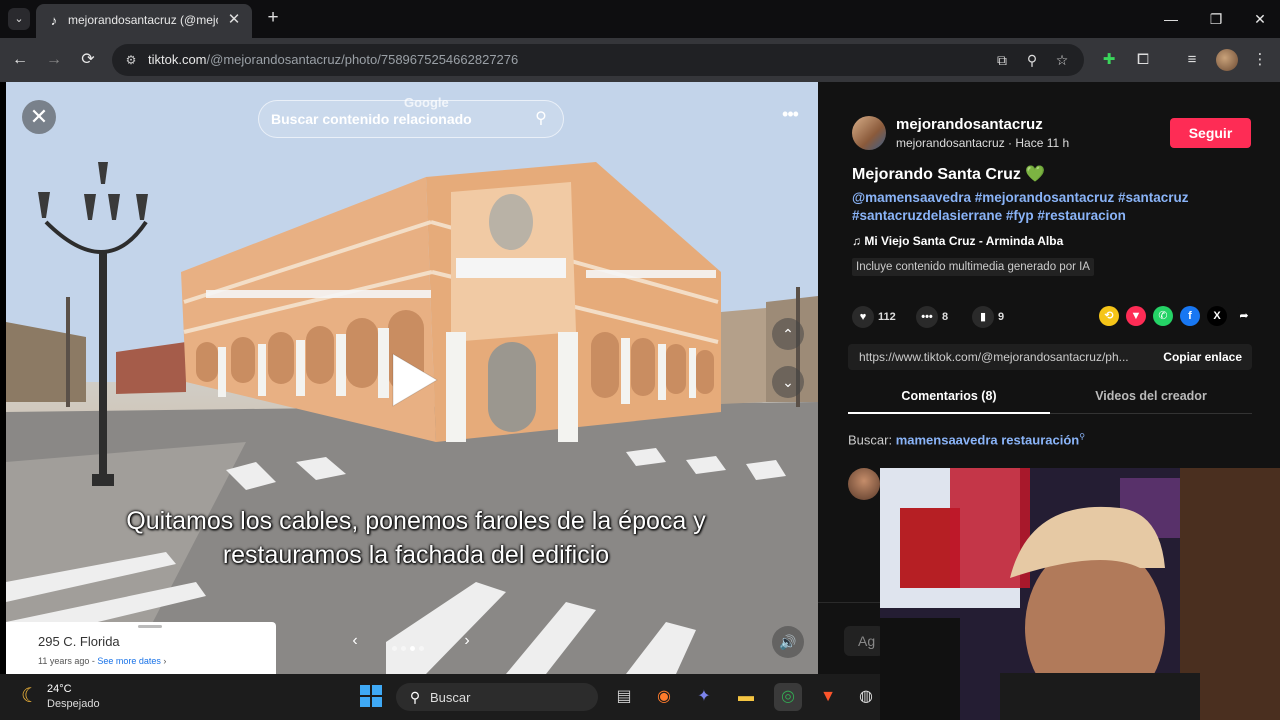 Image resolution: width=1280 pixels, height=720 pixels. Describe the element at coordinates (131, 60) in the screenshot. I see `site-info-icon: ⚙` at that location.